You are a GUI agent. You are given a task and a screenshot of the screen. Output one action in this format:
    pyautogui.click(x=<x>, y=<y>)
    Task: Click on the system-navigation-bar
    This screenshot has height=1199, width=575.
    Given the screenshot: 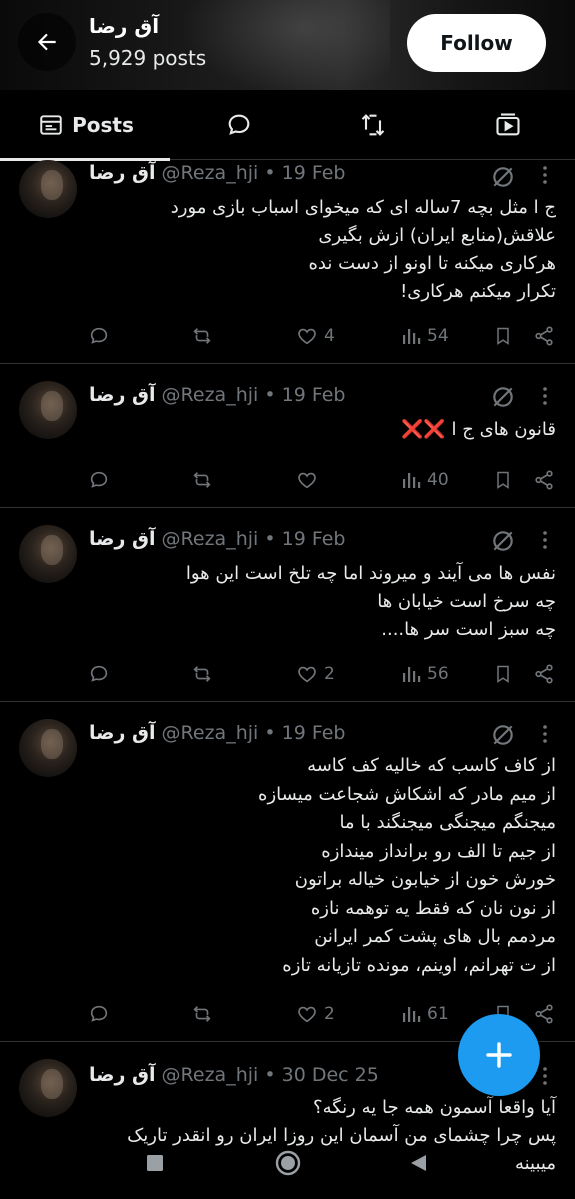 What is the action you would take?
    pyautogui.click(x=287, y=1165)
    